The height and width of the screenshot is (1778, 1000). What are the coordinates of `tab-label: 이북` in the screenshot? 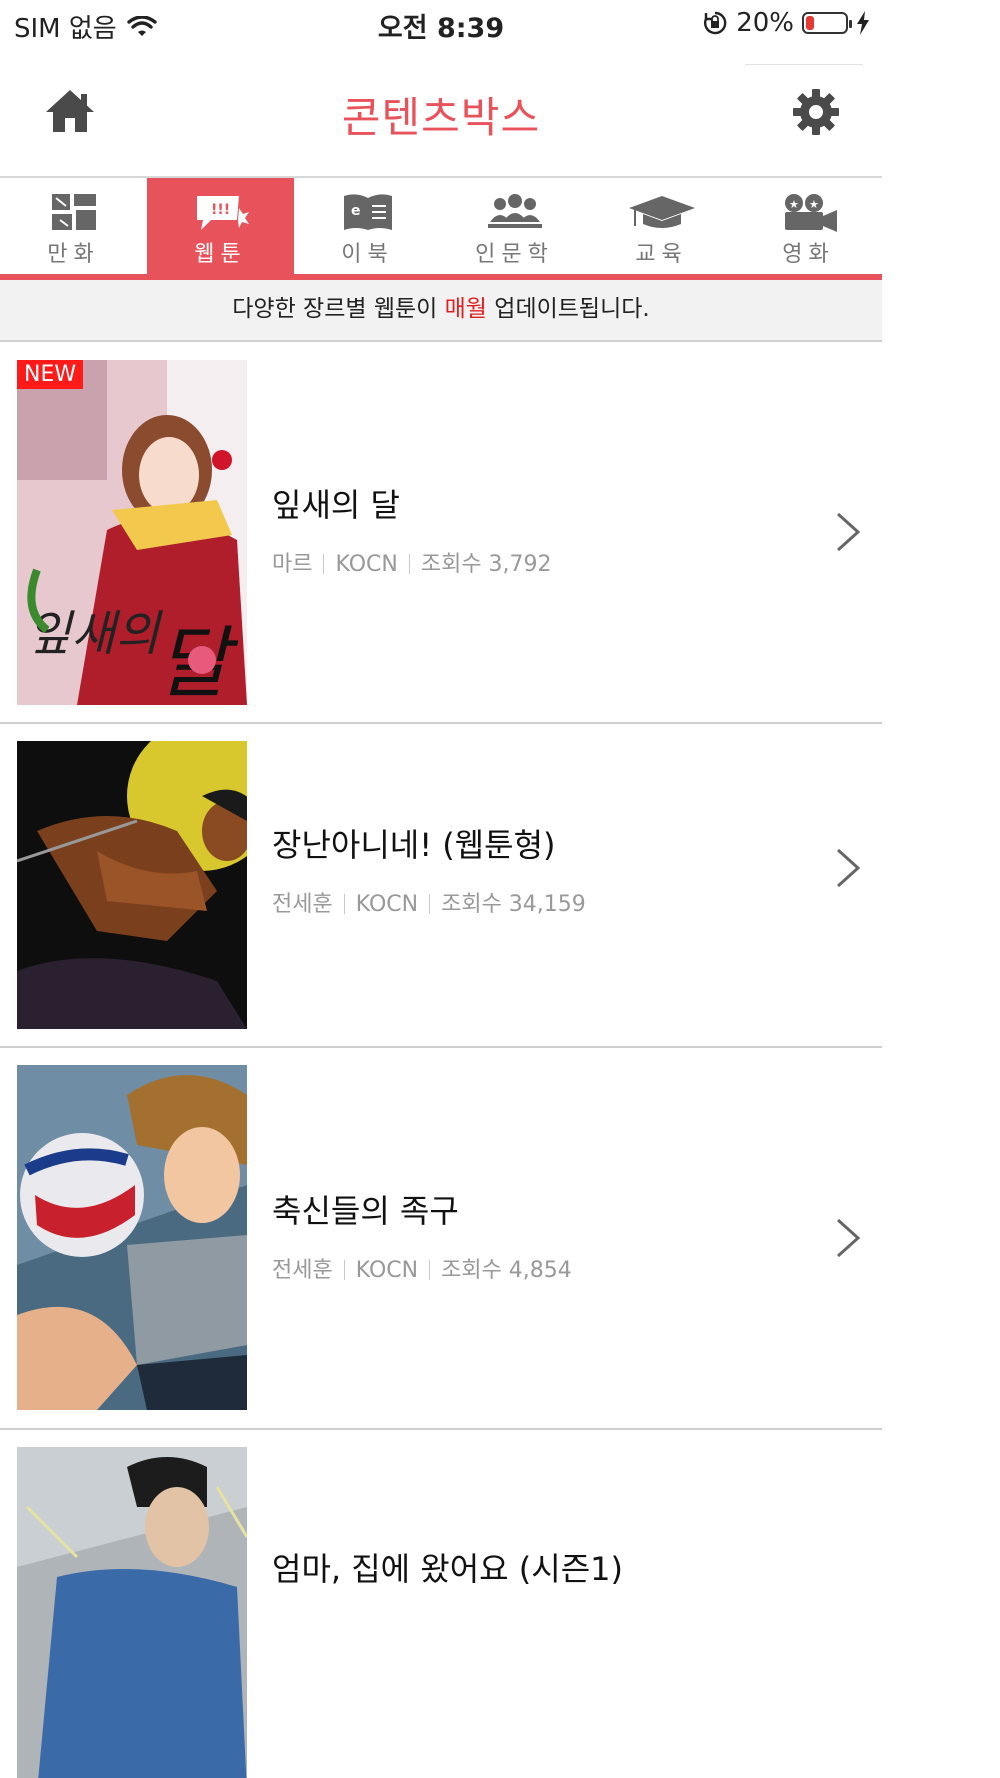 It's located at (367, 254).